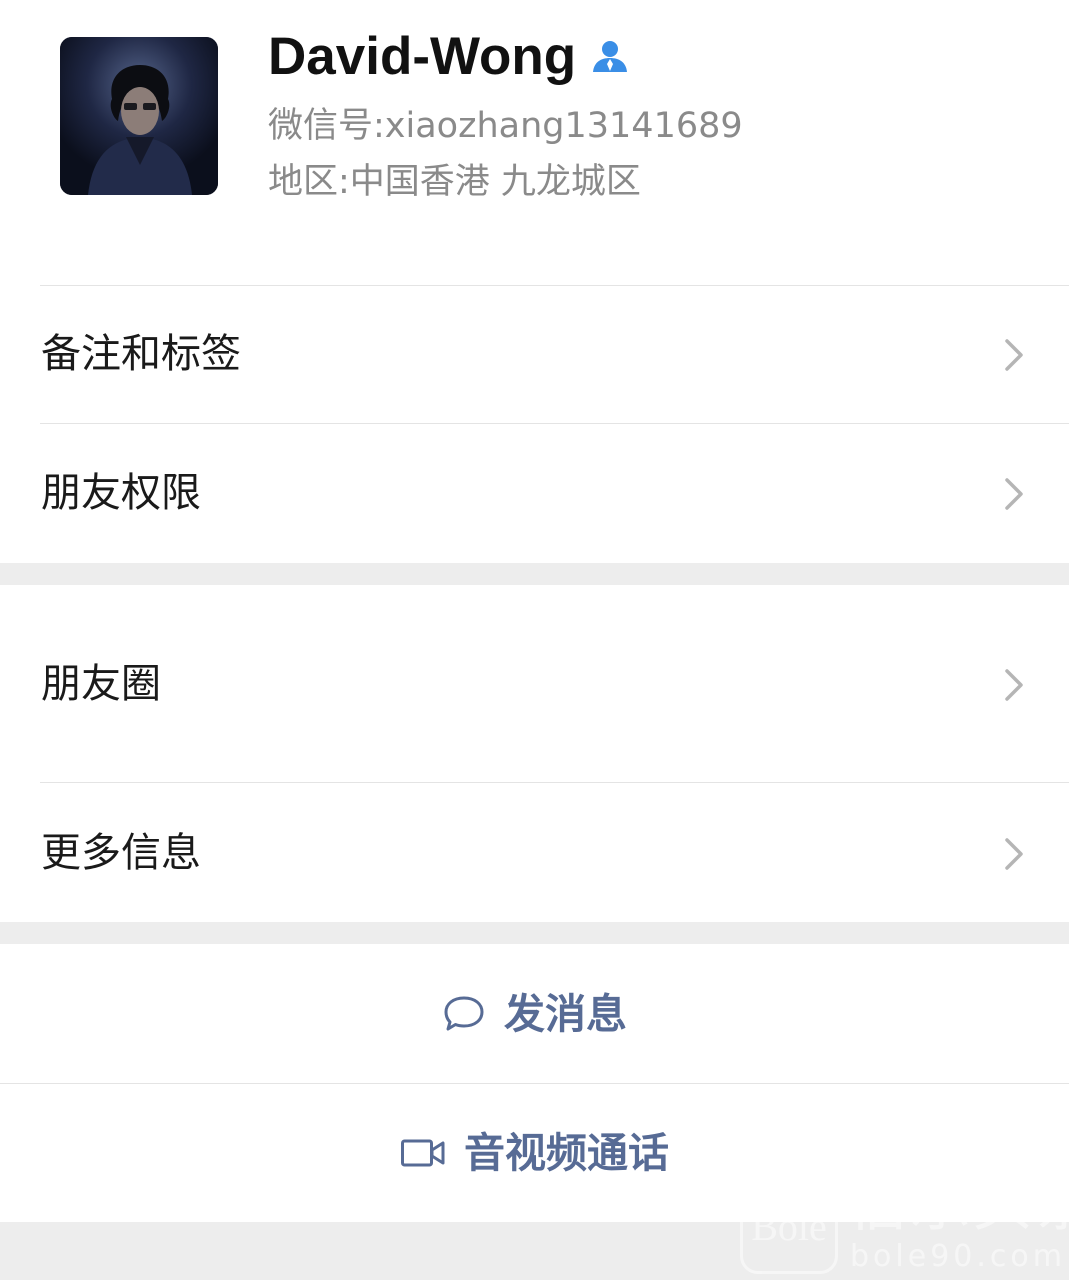 Image resolution: width=1069 pixels, height=1280 pixels. Describe the element at coordinates (534, 354) in the screenshot. I see `remarks-and-tags-row: 备注和标签` at that location.